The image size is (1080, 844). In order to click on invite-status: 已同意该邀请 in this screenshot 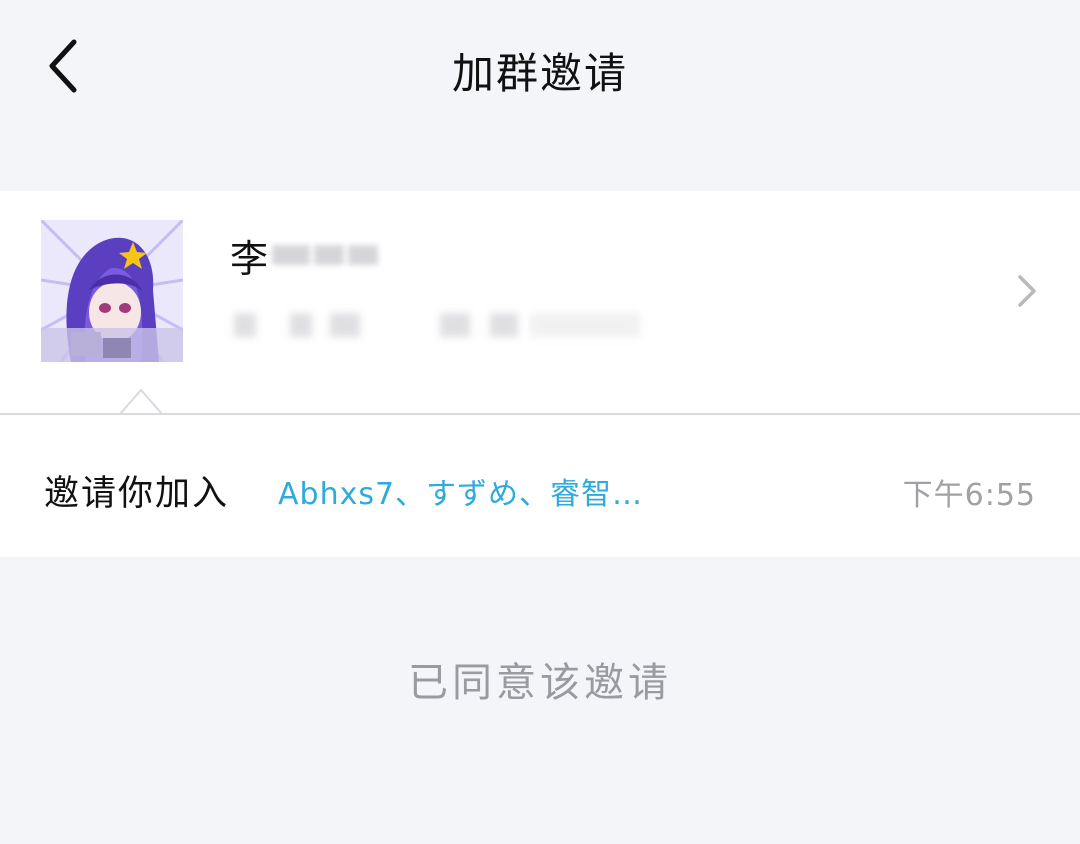, I will do `click(540, 683)`.